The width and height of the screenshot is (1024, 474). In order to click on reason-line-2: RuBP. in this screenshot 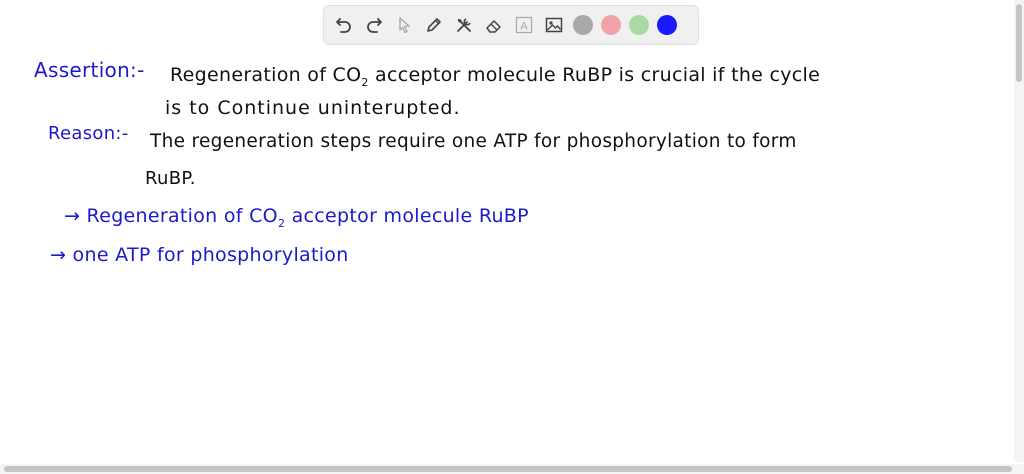, I will do `click(170, 178)`.